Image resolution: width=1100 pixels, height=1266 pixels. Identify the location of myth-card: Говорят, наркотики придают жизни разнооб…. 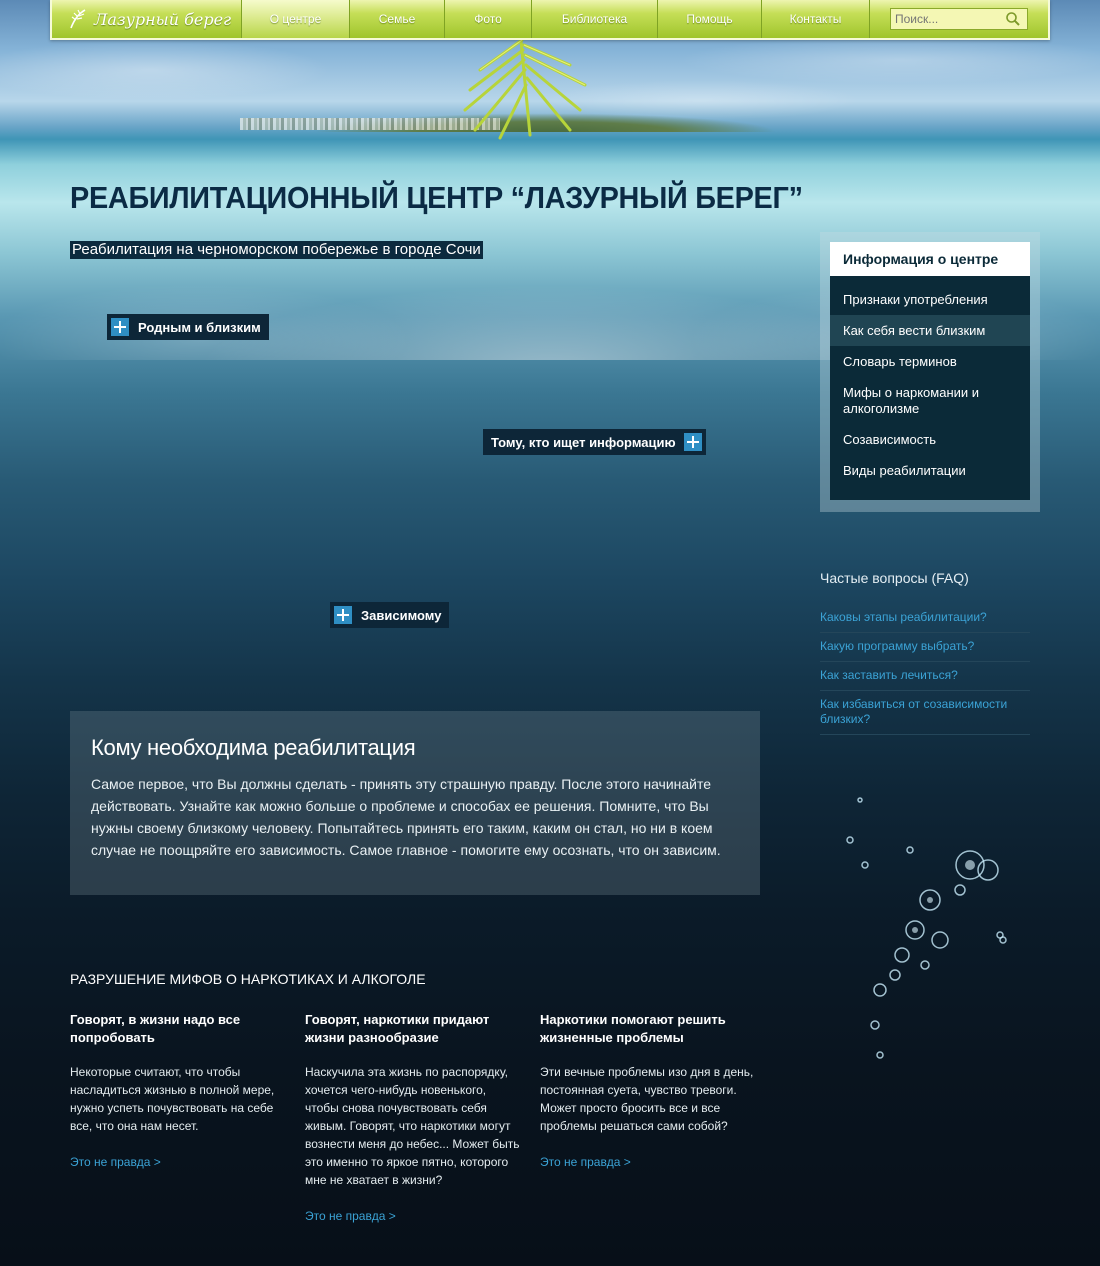
(412, 1118).